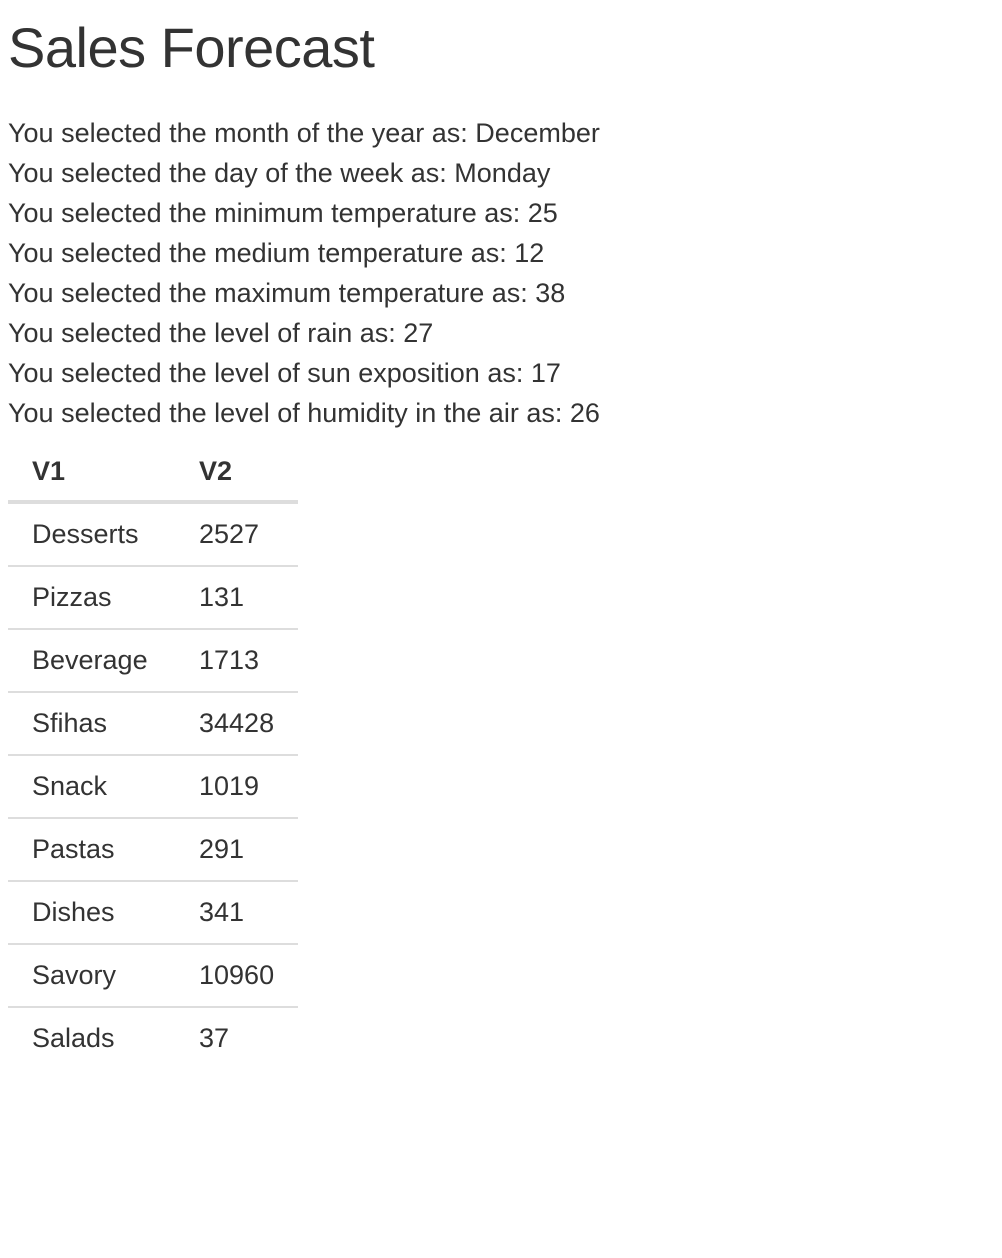 The width and height of the screenshot is (1002, 1258). I want to click on table-cell-value: 37, so click(237, 1037).